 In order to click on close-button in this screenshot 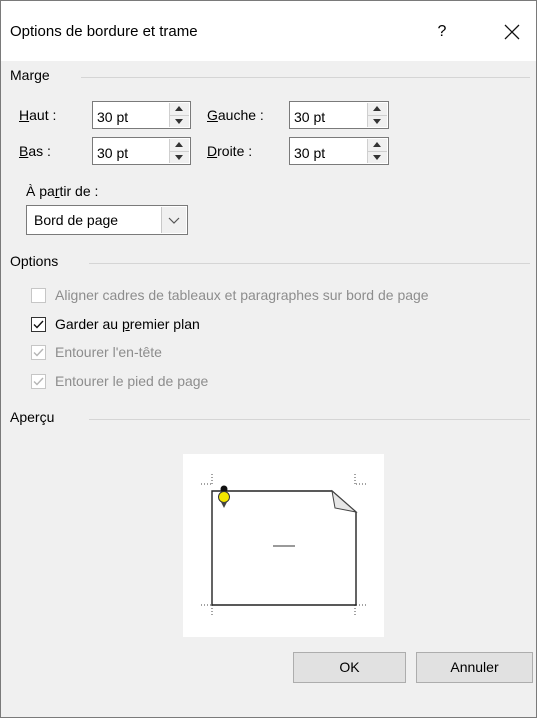, I will do `click(512, 32)`.